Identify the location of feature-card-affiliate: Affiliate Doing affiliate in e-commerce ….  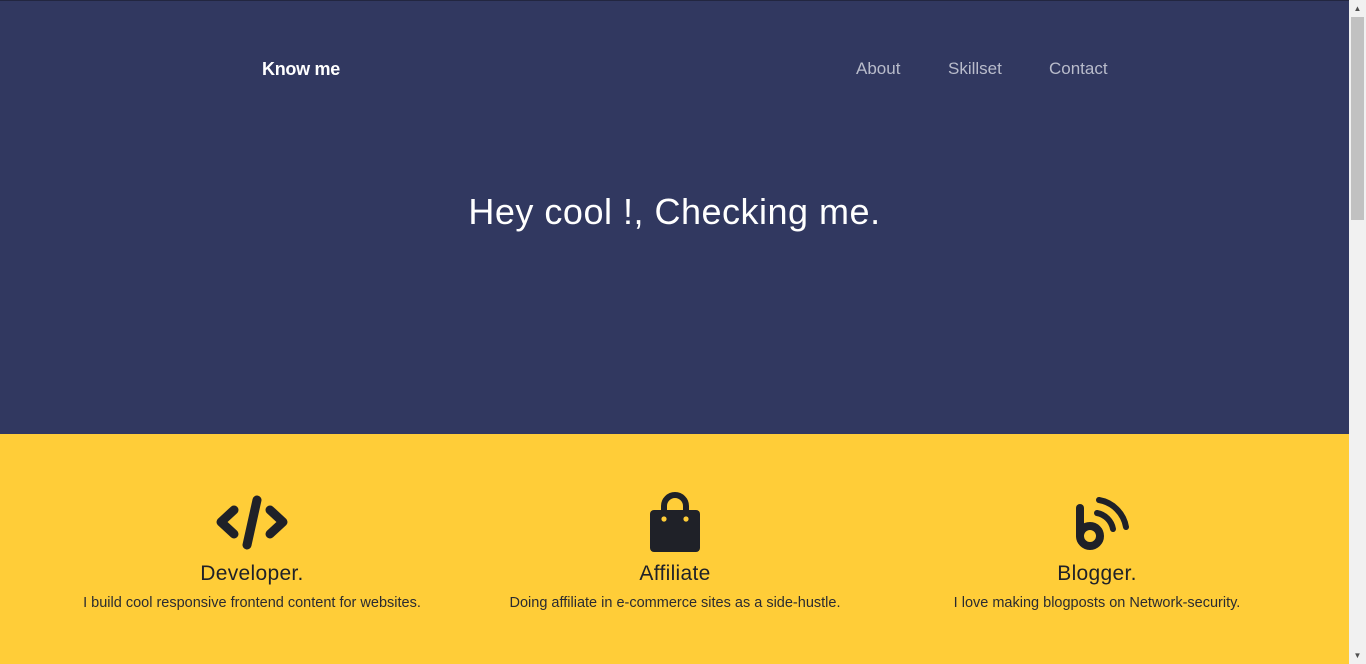
(675, 551).